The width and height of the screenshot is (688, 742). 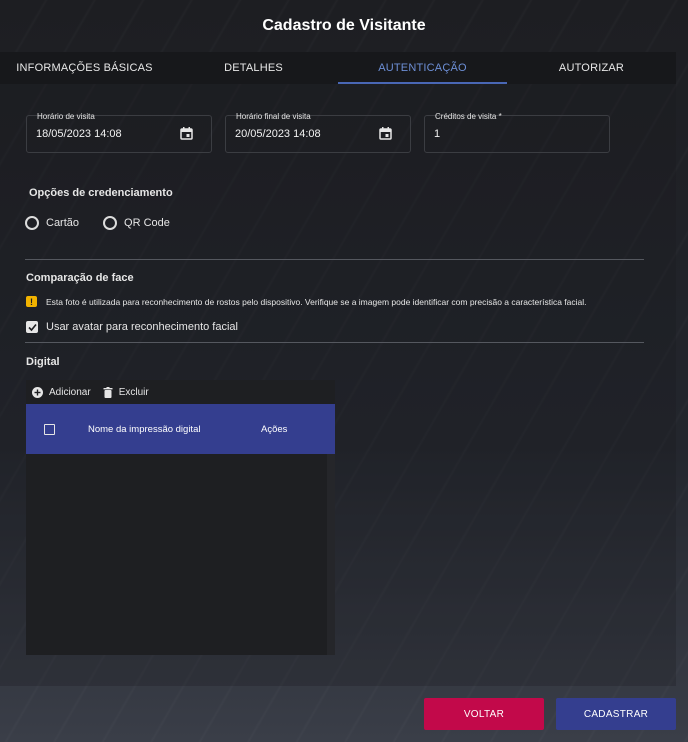 I want to click on check-icon, so click(x=32, y=327).